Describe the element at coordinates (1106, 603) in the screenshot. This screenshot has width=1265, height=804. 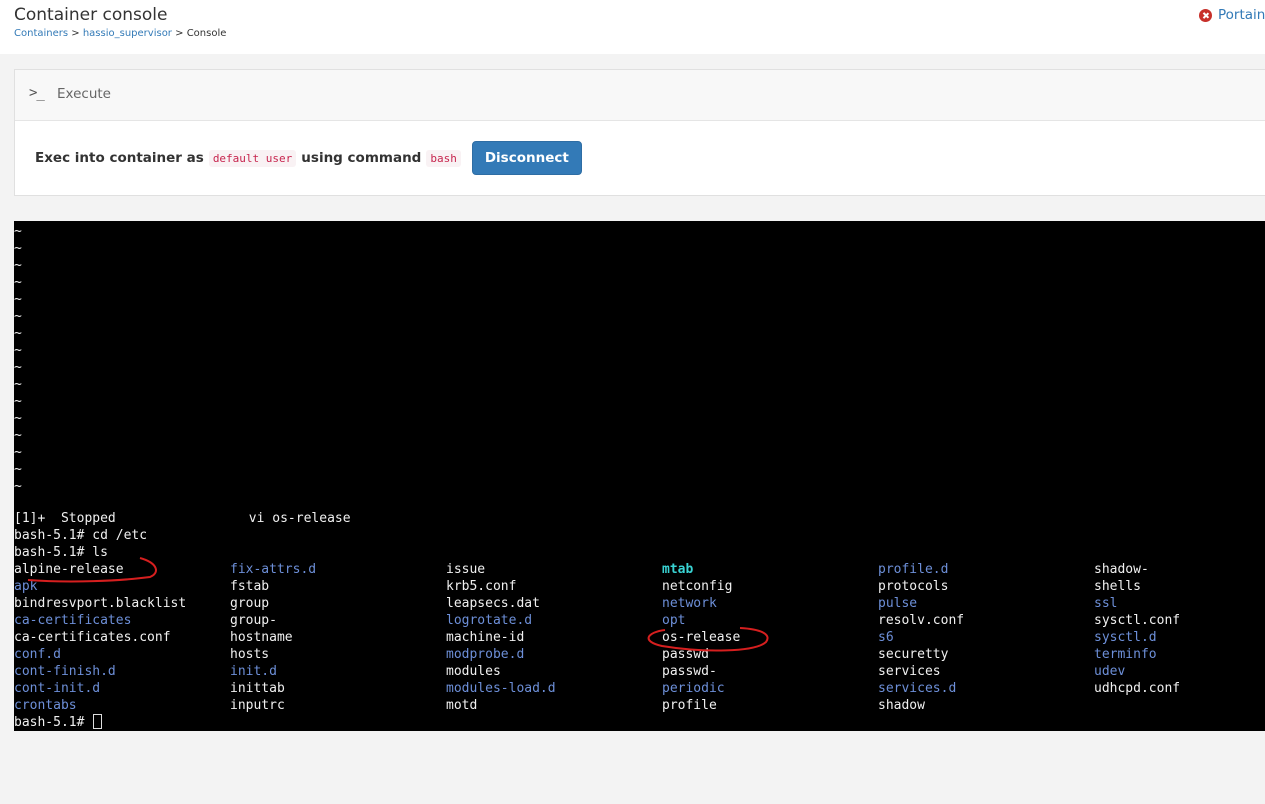
I see `ls-entry: ssl` at that location.